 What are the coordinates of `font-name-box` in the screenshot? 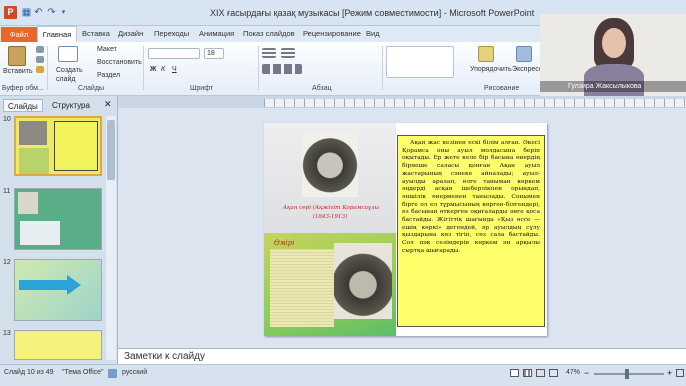 It's located at (174, 53).